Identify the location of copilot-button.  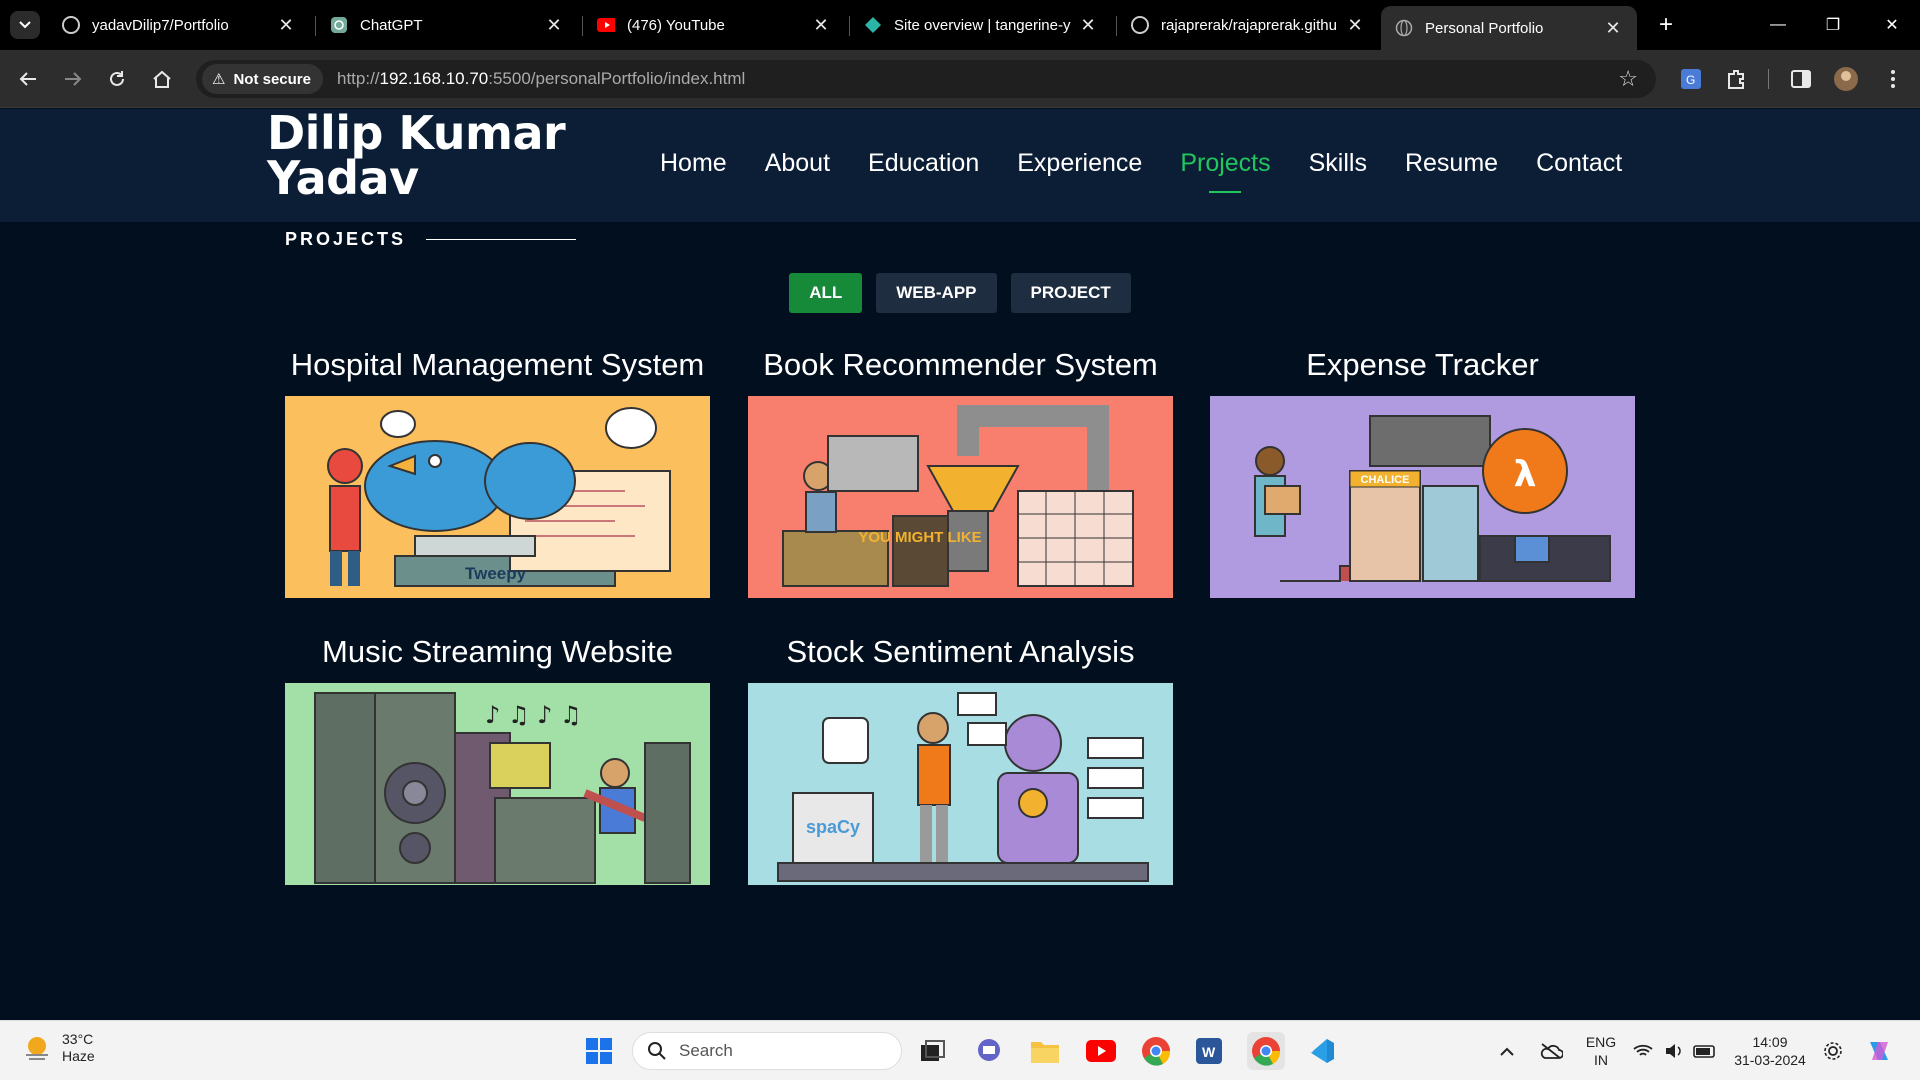
(1879, 1051).